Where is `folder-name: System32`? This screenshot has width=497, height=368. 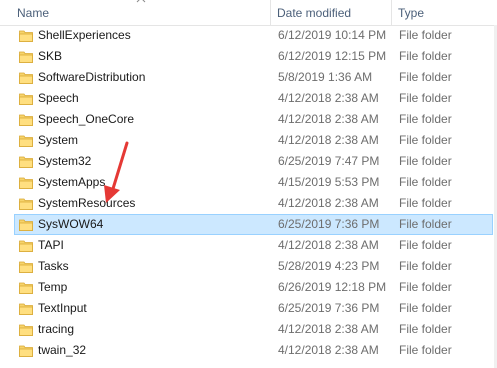 folder-name: System32 is located at coordinates (65, 161).